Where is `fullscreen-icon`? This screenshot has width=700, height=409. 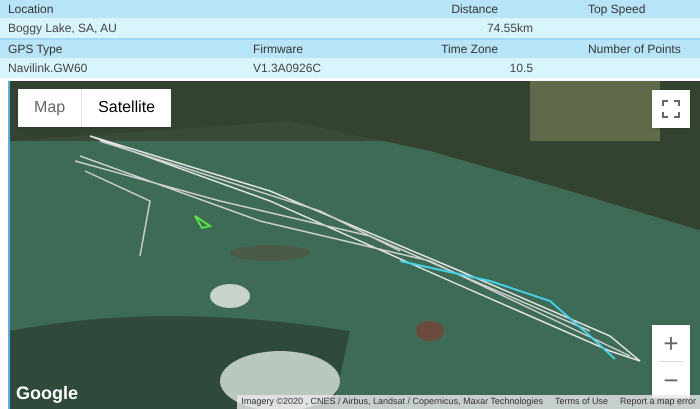
fullscreen-icon is located at coordinates (671, 109).